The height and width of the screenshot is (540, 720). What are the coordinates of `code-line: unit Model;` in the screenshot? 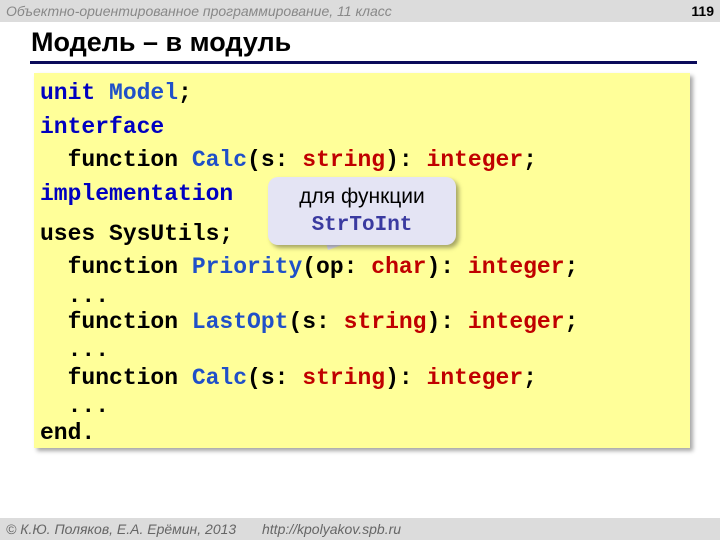 It's located at (116, 93).